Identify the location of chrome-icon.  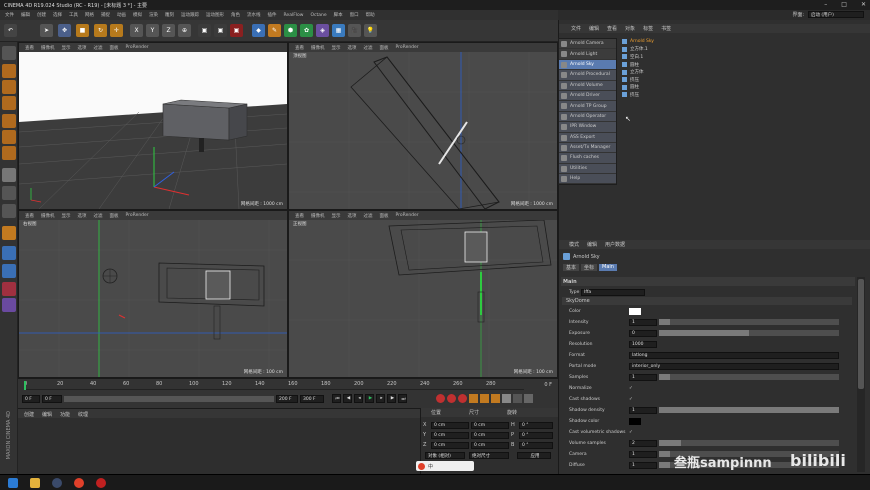
(79, 483).